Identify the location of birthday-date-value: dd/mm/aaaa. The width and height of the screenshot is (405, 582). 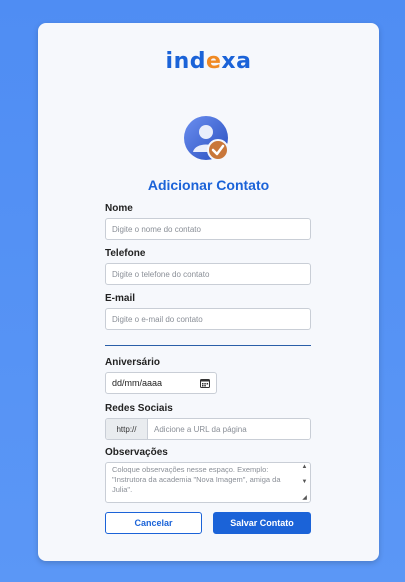
(137, 383).